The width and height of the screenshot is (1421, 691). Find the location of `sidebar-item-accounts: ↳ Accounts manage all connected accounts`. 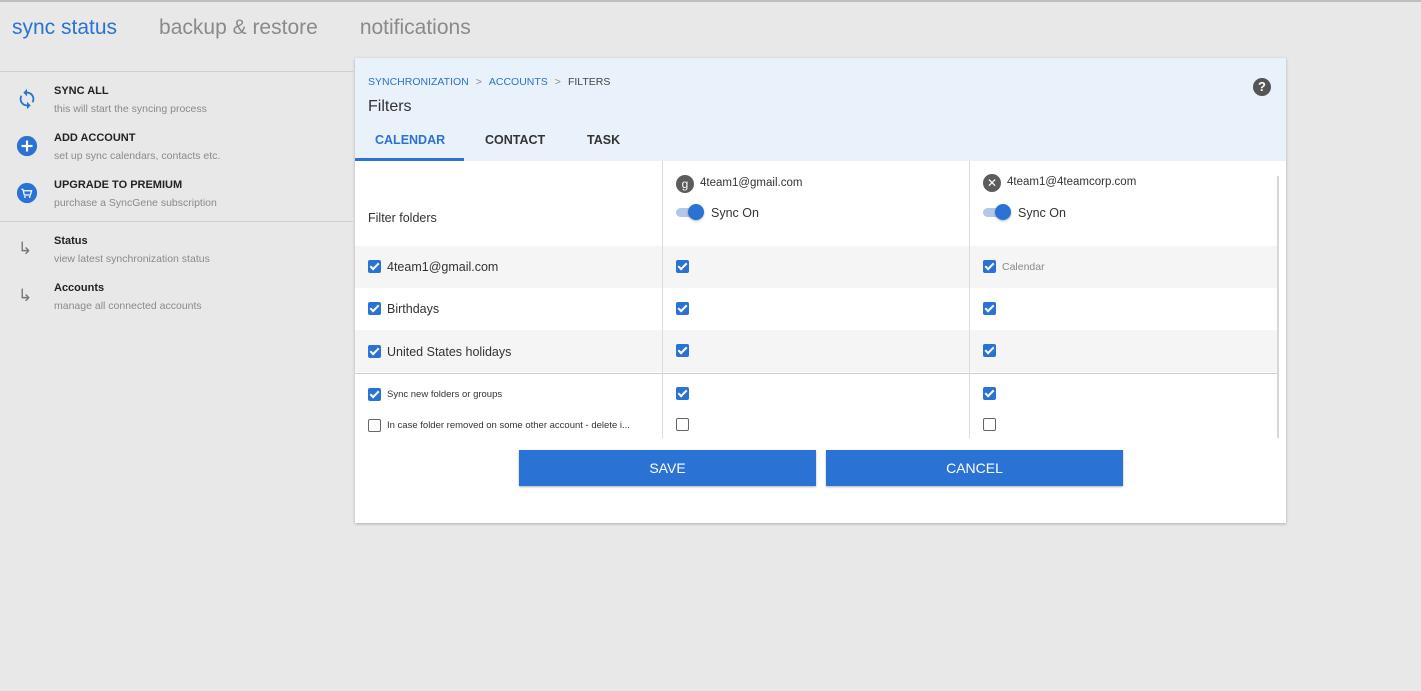

sidebar-item-accounts: ↳ Accounts manage all connected accounts is located at coordinates (176, 292).